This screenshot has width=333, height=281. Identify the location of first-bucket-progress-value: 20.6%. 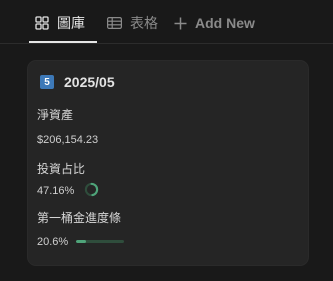
(53, 242).